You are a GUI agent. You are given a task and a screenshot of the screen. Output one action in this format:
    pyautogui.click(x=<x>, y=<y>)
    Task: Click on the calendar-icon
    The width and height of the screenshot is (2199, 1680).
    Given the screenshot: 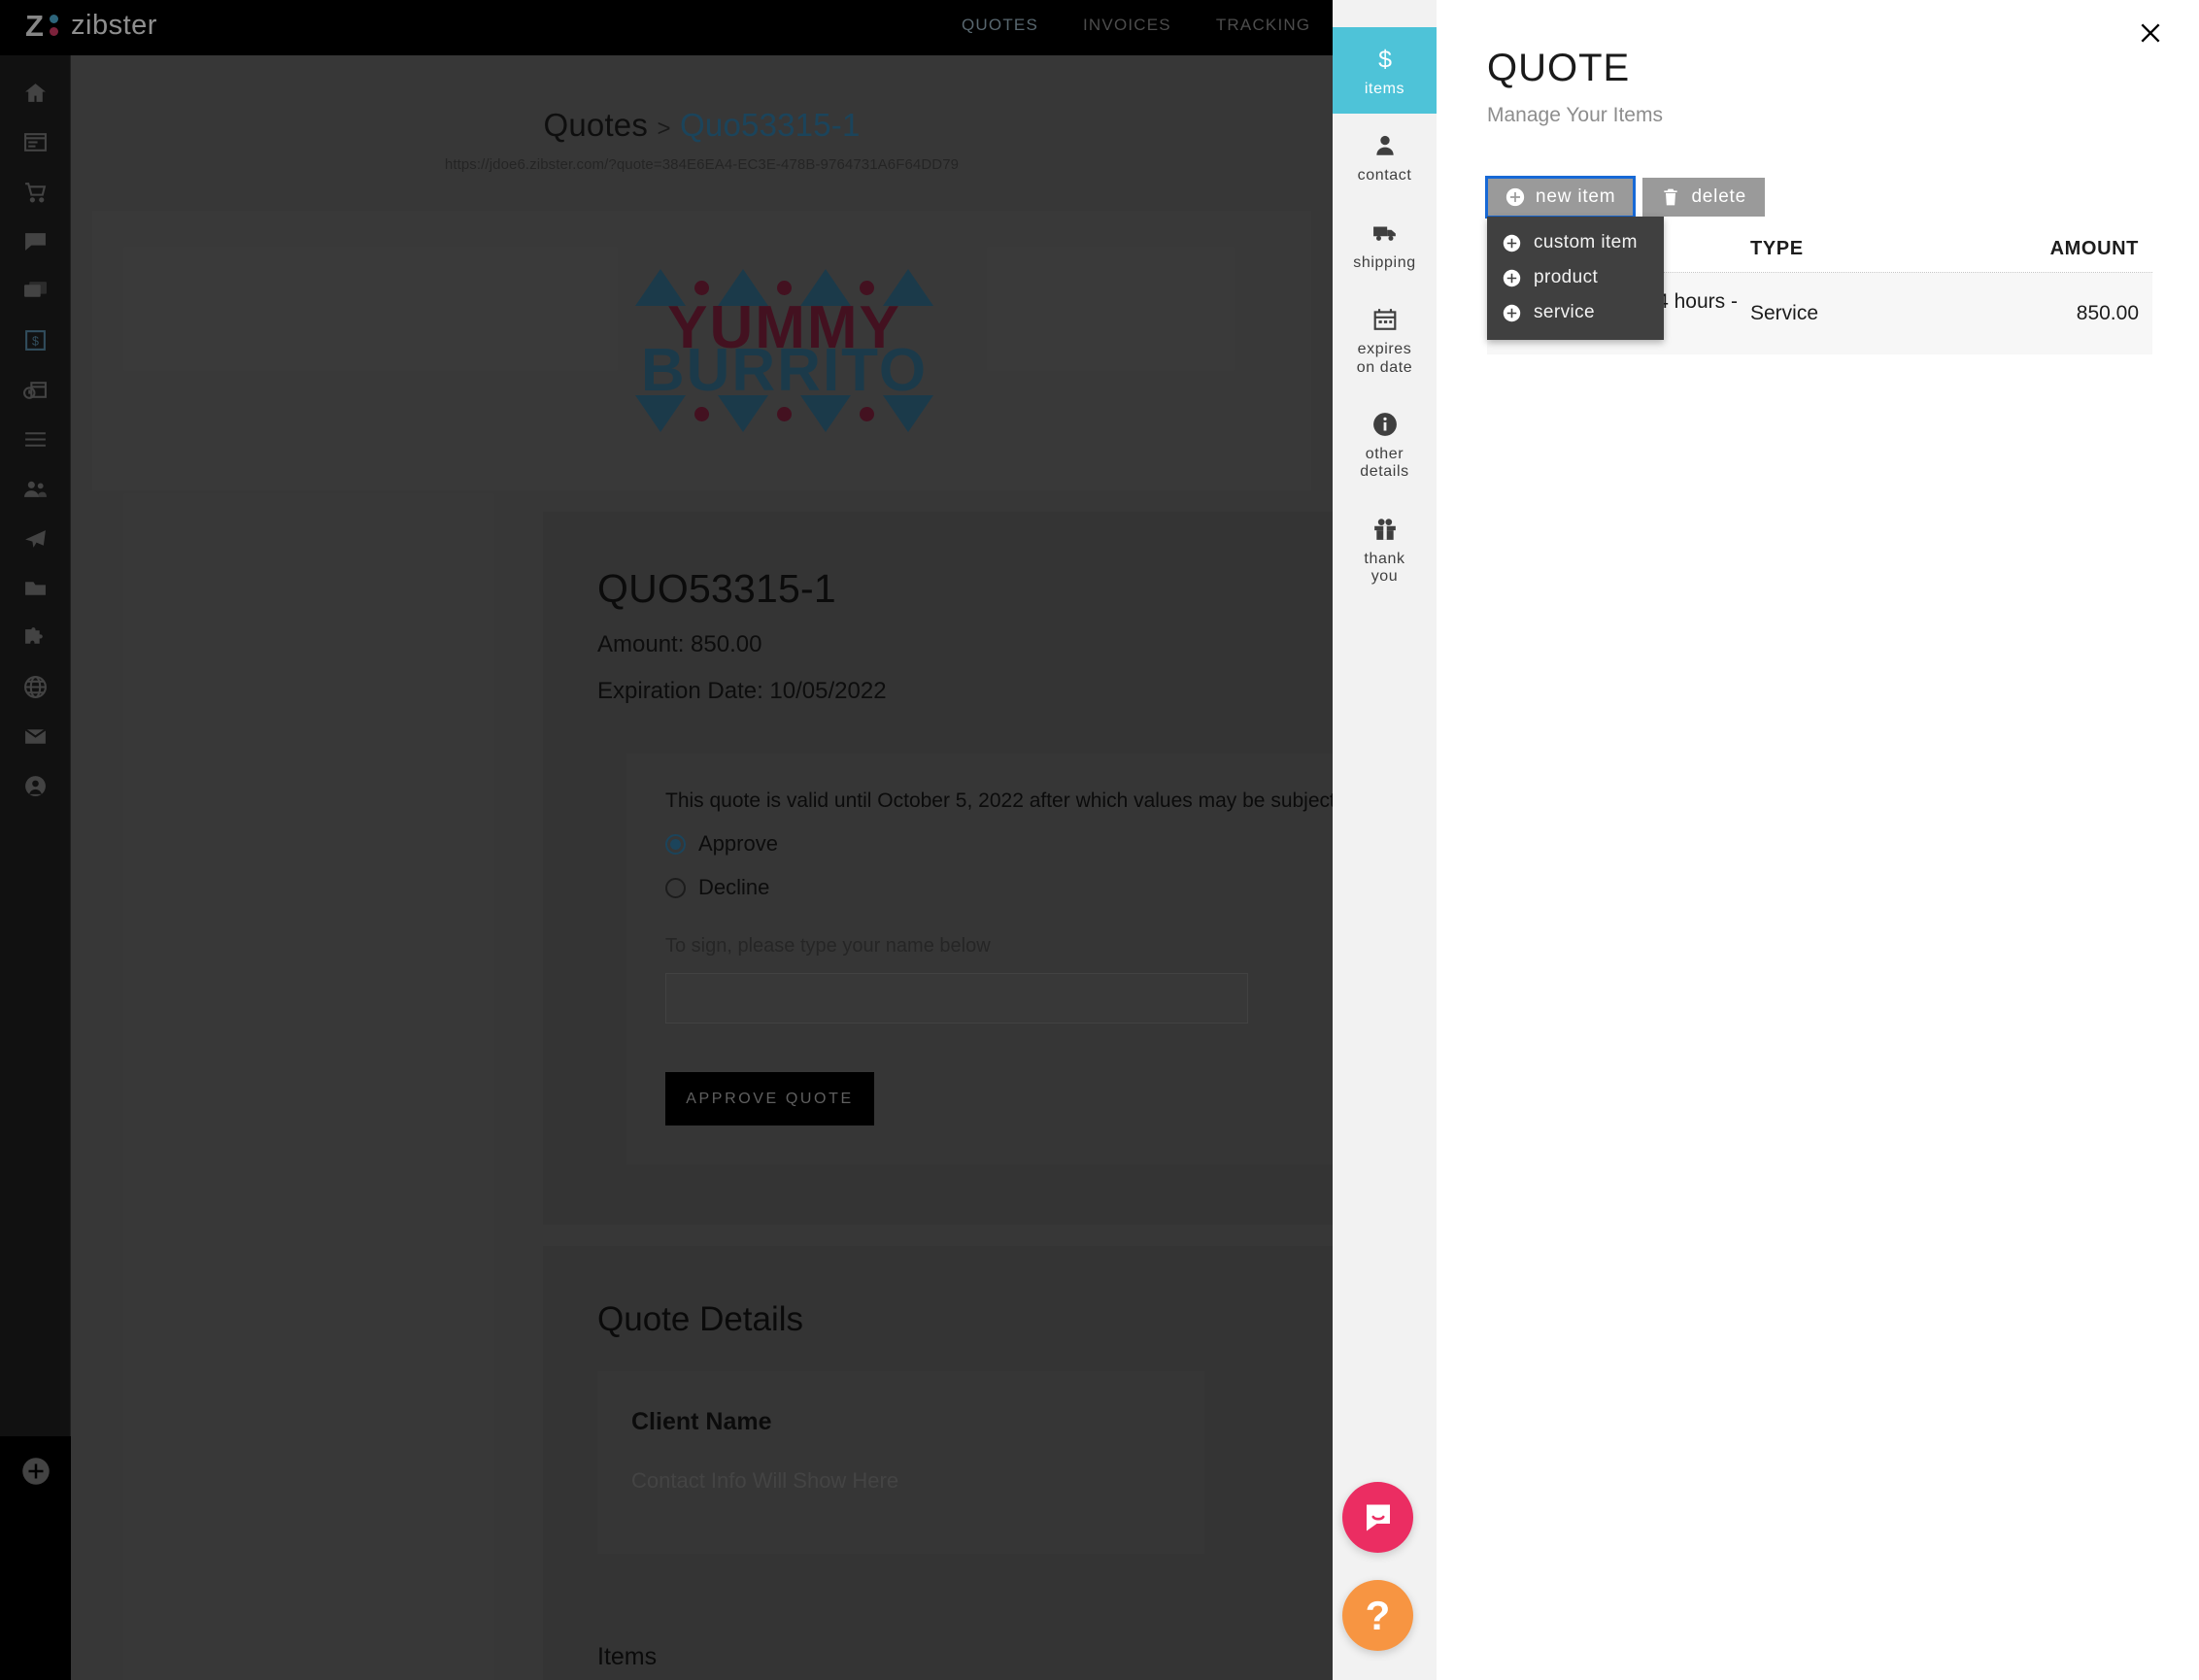 What is the action you would take?
    pyautogui.click(x=1385, y=319)
    